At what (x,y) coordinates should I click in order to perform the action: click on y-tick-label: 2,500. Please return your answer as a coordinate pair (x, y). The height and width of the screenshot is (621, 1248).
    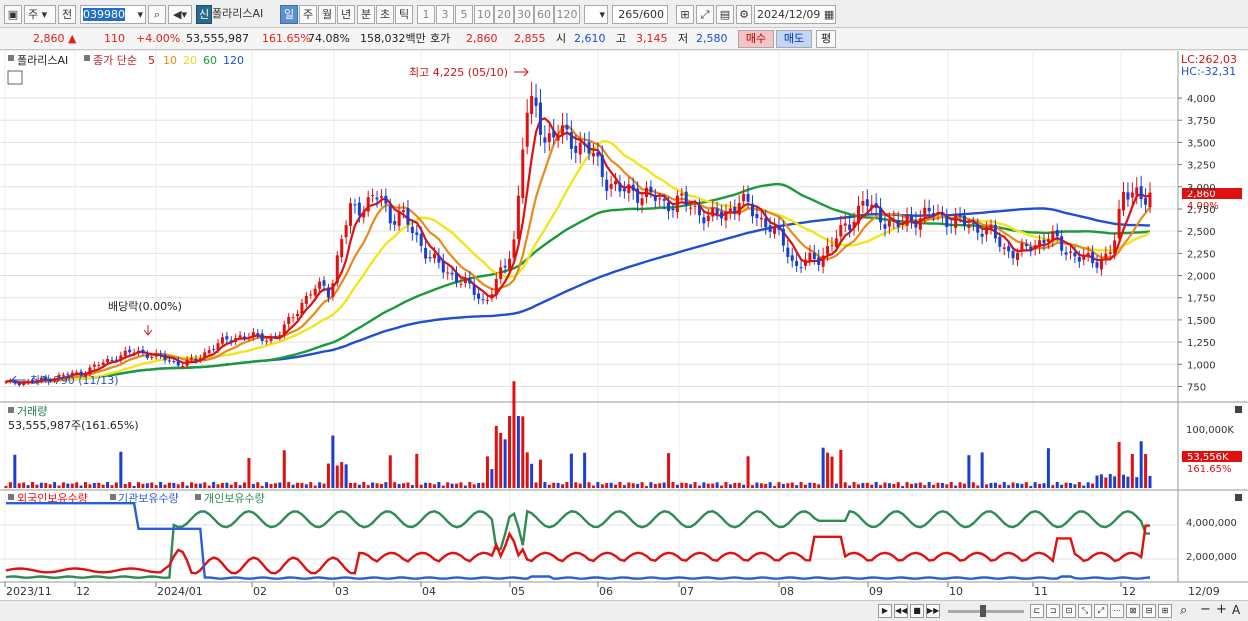
    Looking at the image, I should click on (1201, 232).